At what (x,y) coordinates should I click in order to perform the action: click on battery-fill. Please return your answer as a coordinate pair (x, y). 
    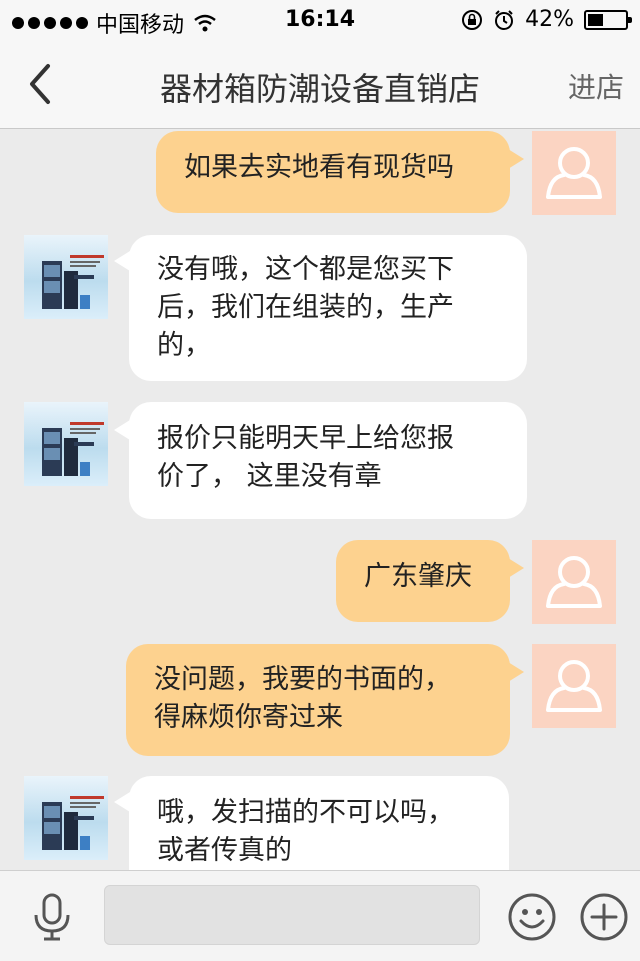
    Looking at the image, I should click on (595, 19).